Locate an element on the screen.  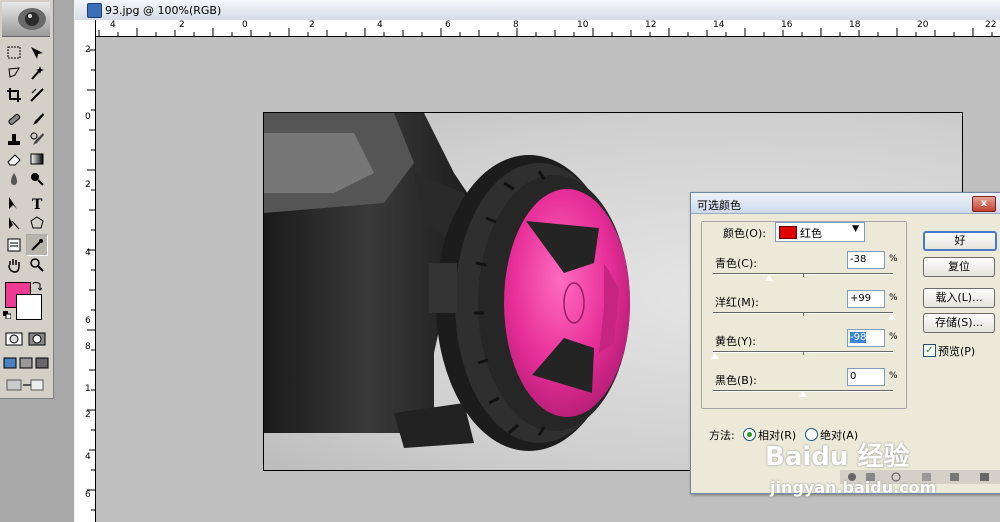
crop-tool-icon is located at coordinates (14, 95).